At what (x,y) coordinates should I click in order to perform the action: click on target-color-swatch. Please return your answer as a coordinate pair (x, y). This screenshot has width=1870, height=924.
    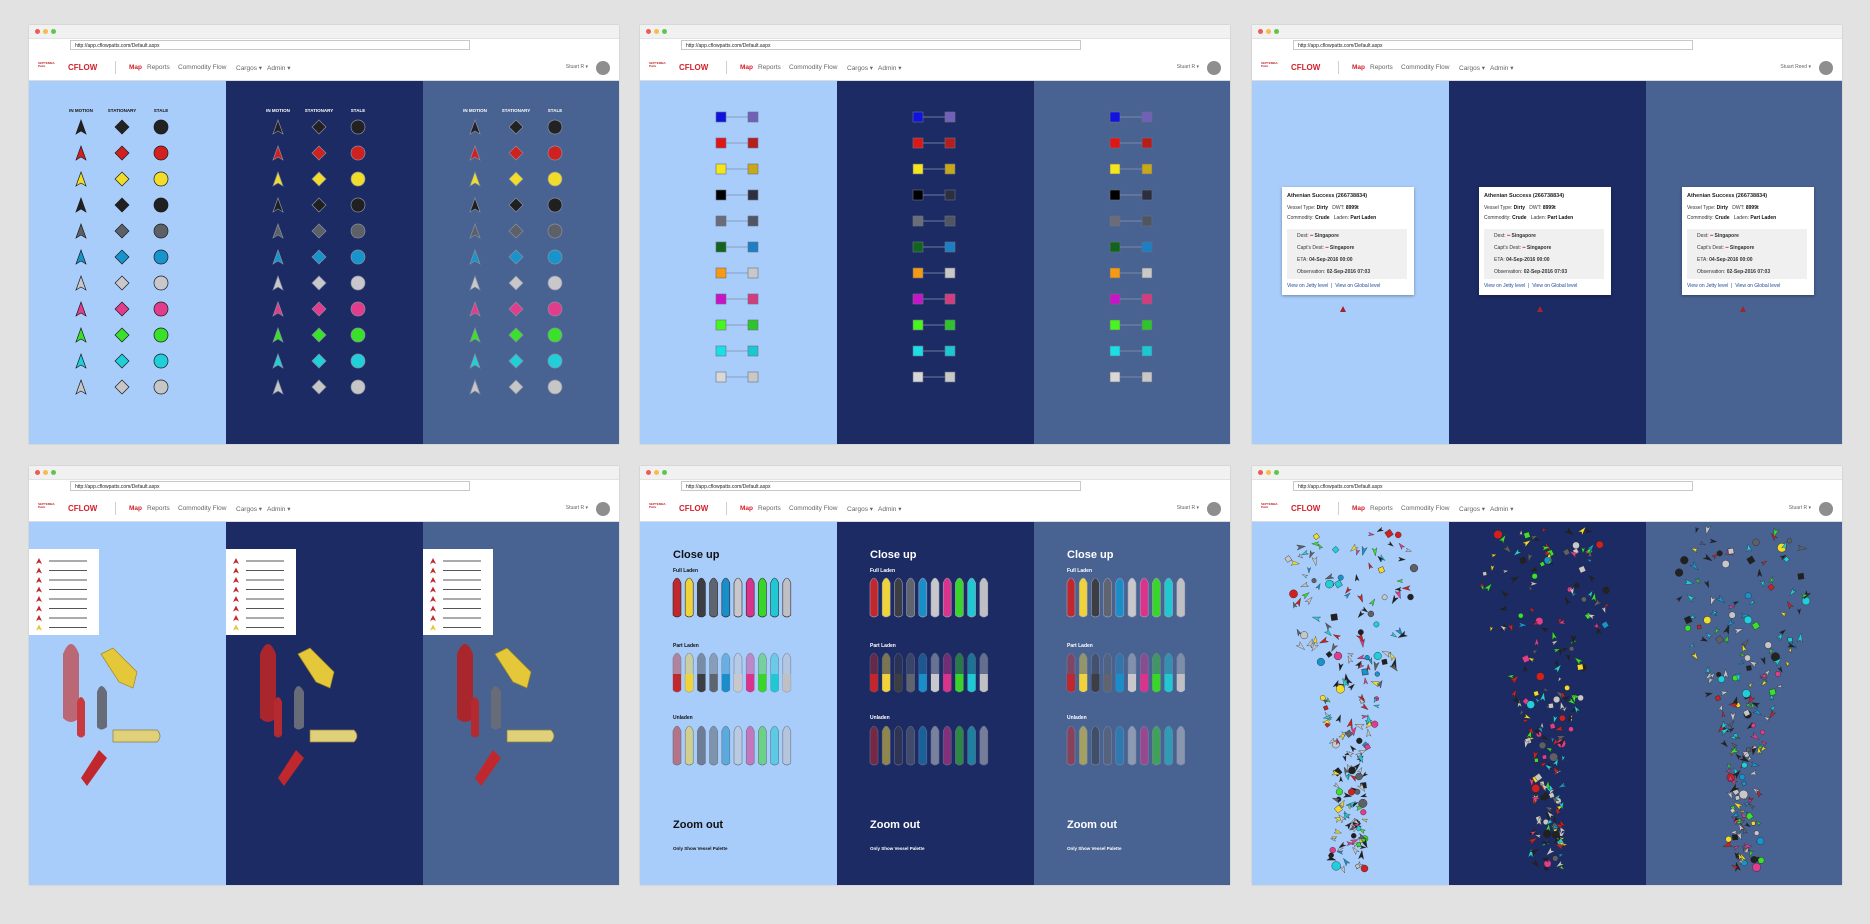
    Looking at the image, I should click on (753, 195).